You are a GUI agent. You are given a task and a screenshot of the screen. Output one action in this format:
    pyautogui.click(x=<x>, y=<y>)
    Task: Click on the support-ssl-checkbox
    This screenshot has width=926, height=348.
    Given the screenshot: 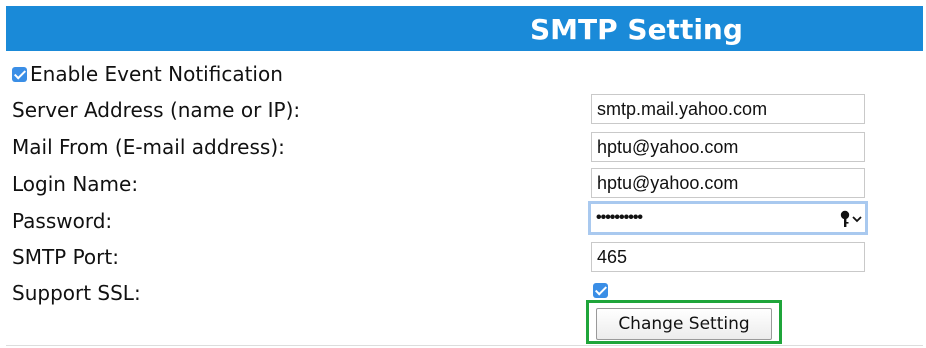 What is the action you would take?
    pyautogui.click(x=600, y=290)
    